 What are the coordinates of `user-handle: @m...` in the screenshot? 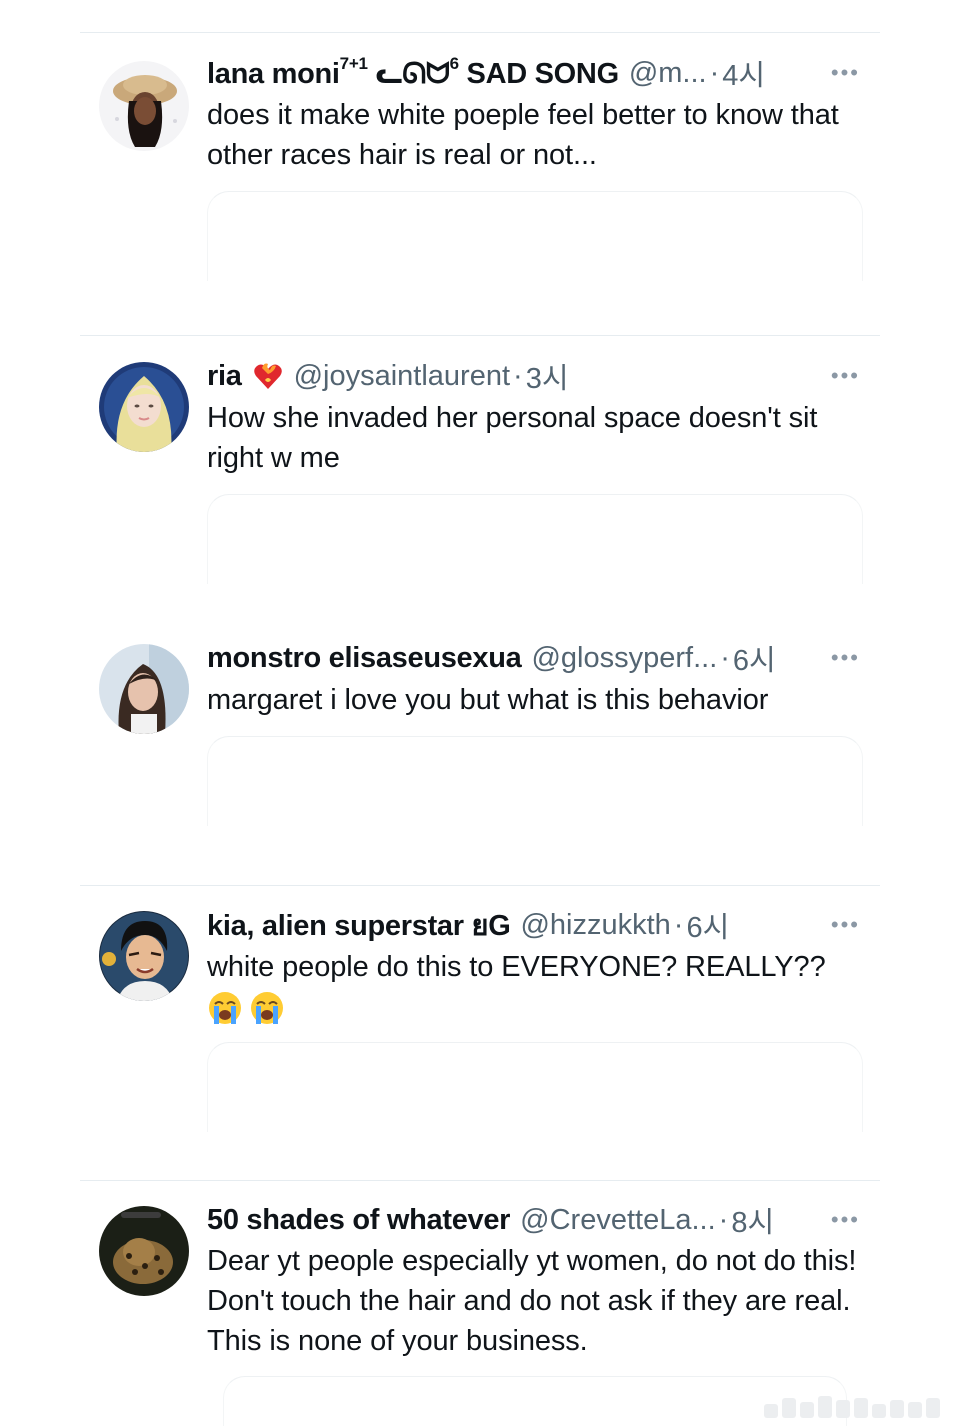 It's located at (668, 73).